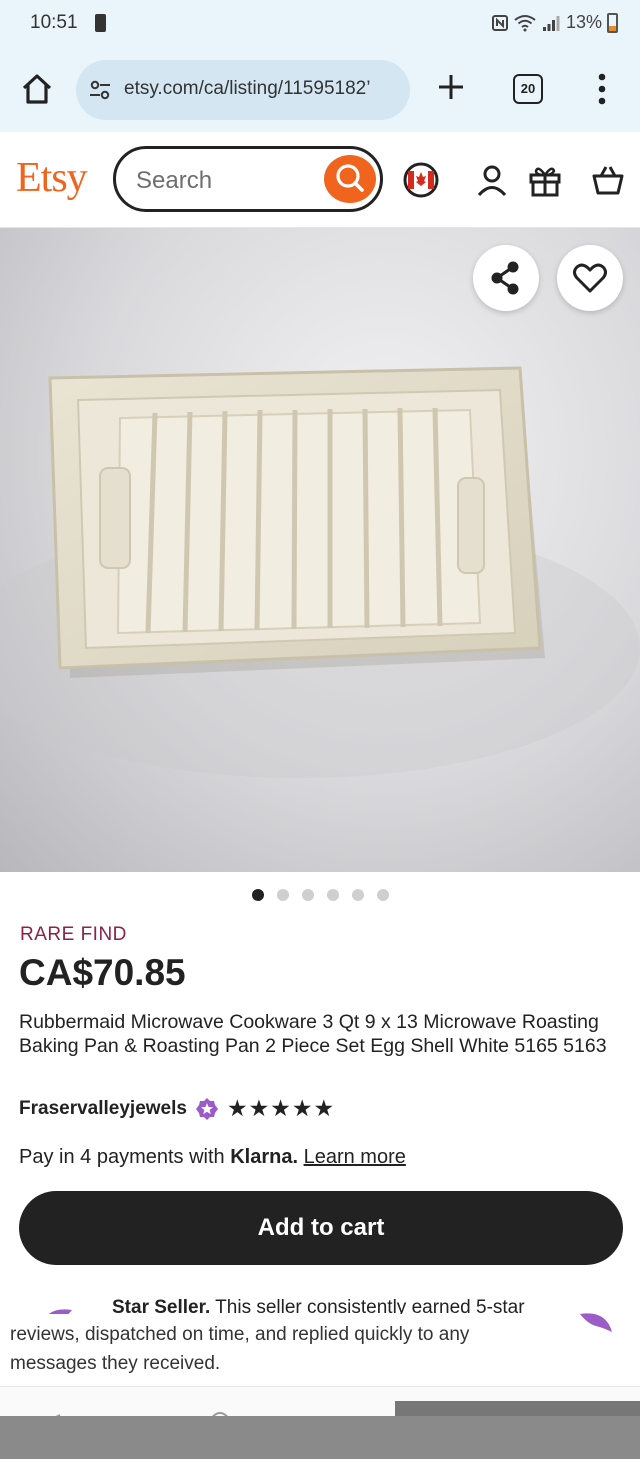  Describe the element at coordinates (583, 22) in the screenshot. I see `battery-percent: 13%` at that location.